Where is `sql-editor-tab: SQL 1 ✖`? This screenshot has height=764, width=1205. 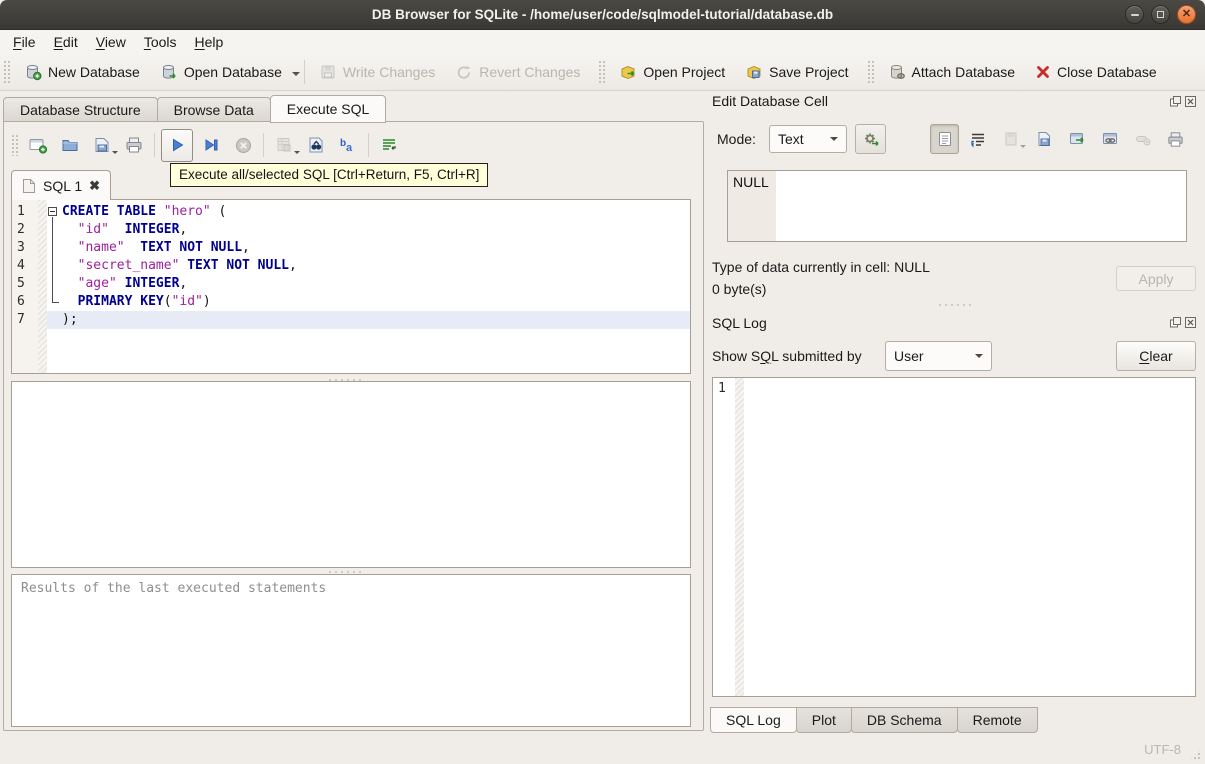 sql-editor-tab: SQL 1 ✖ is located at coordinates (61, 185).